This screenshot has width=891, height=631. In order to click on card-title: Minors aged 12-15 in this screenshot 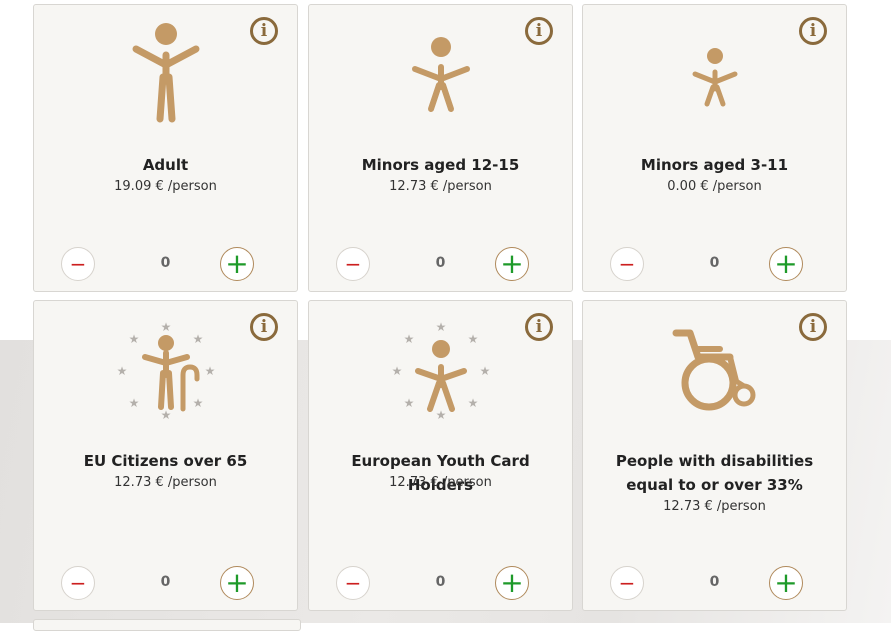, I will do `click(440, 165)`.